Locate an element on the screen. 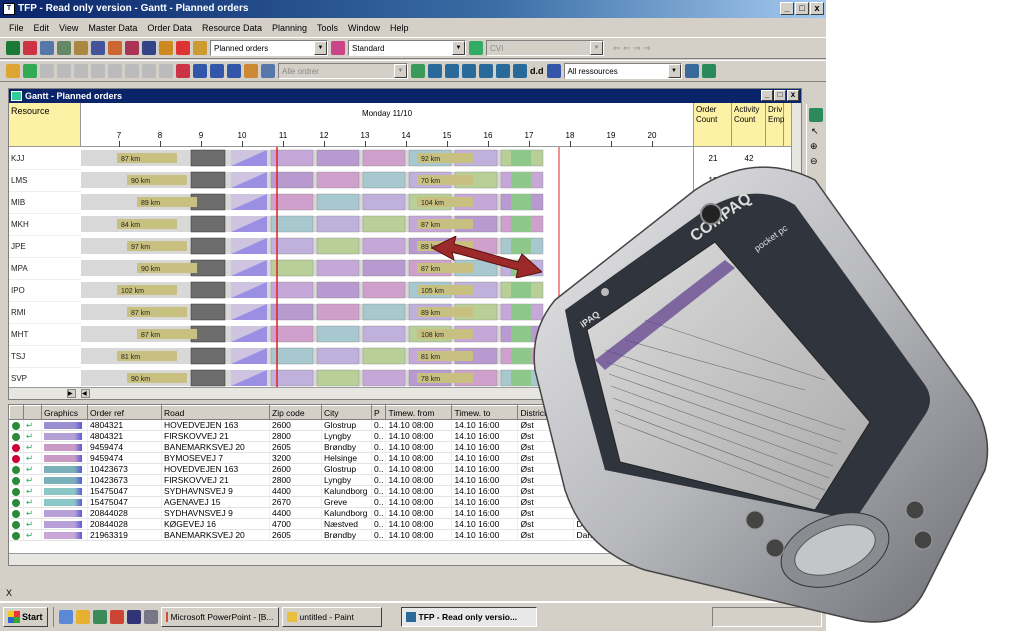 Image resolution: width=1016 pixels, height=631 pixels. menu-master-data: Master Data is located at coordinates (112, 28).